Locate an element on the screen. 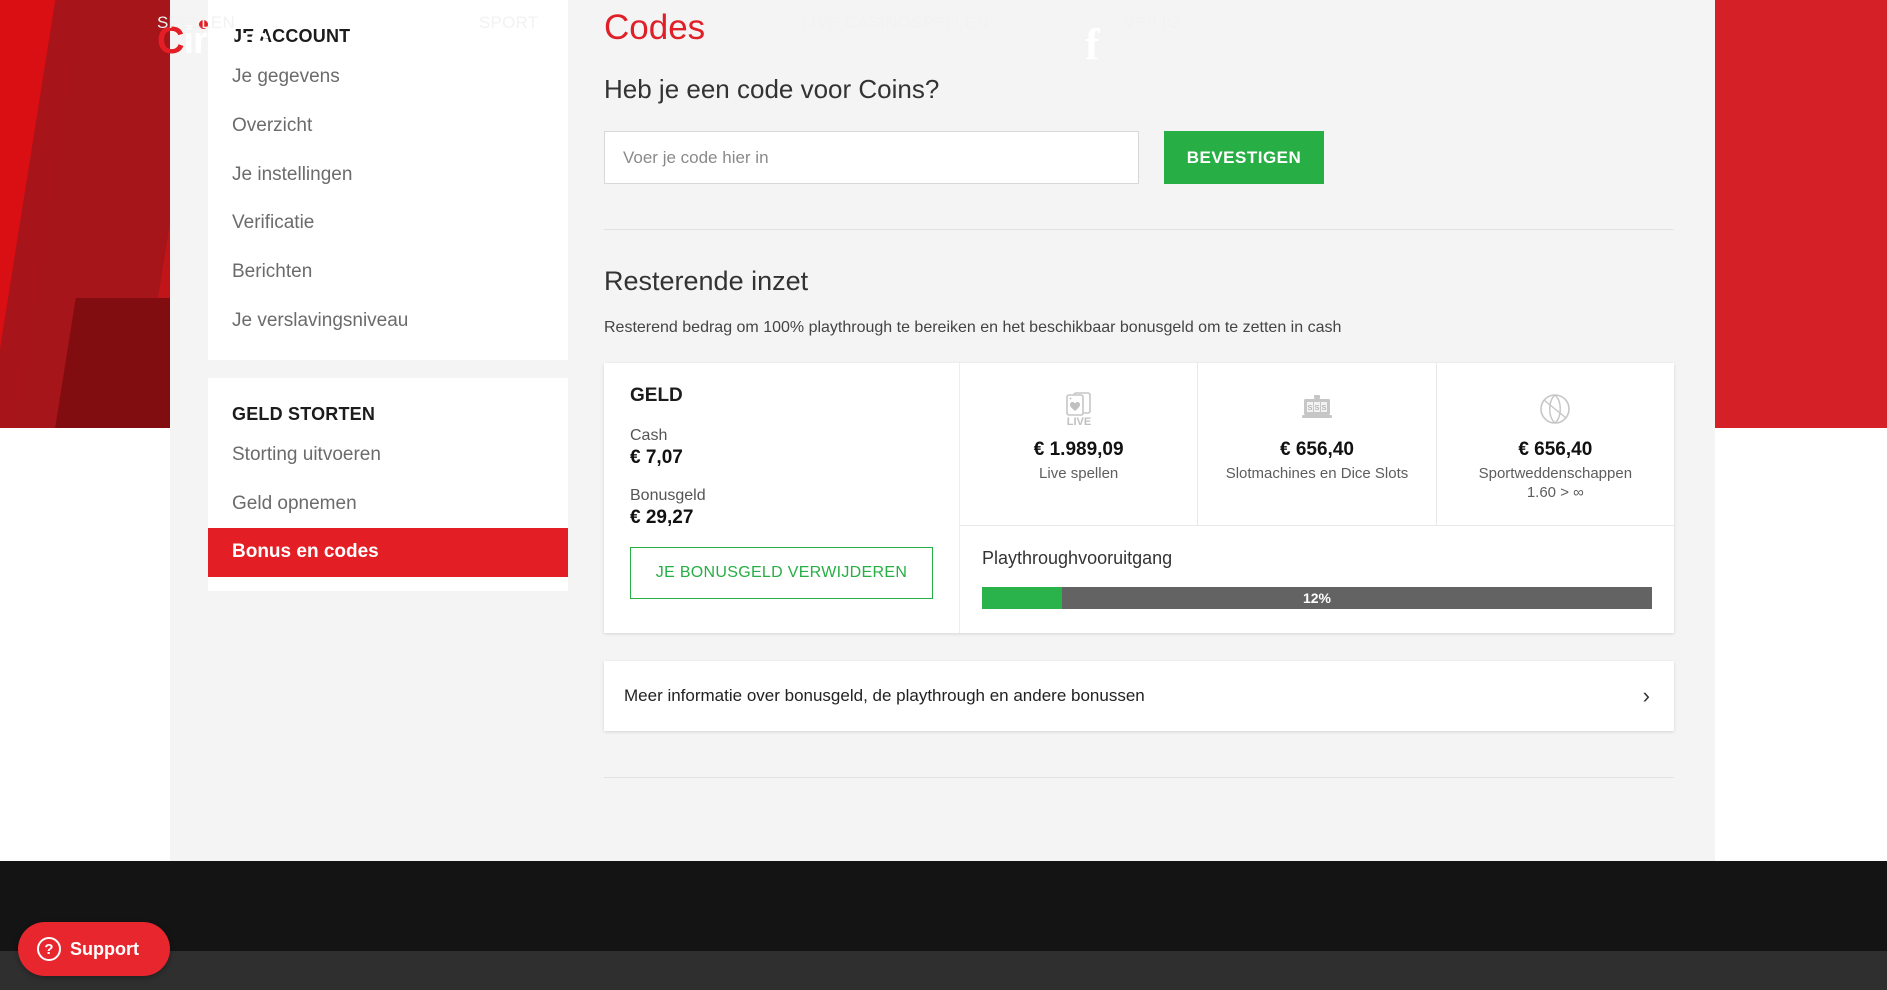 The height and width of the screenshot is (990, 1887). decorative-left-banner is located at coordinates (85, 214).